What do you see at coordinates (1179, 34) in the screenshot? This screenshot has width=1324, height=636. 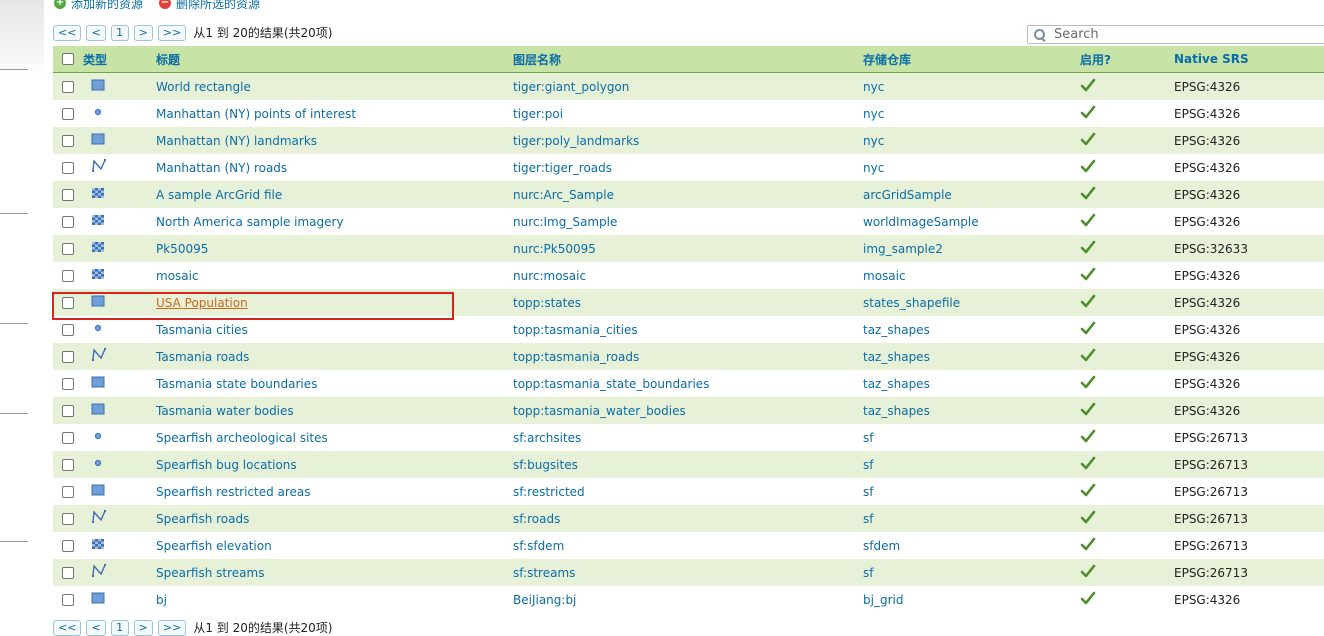 I see `search-input` at bounding box center [1179, 34].